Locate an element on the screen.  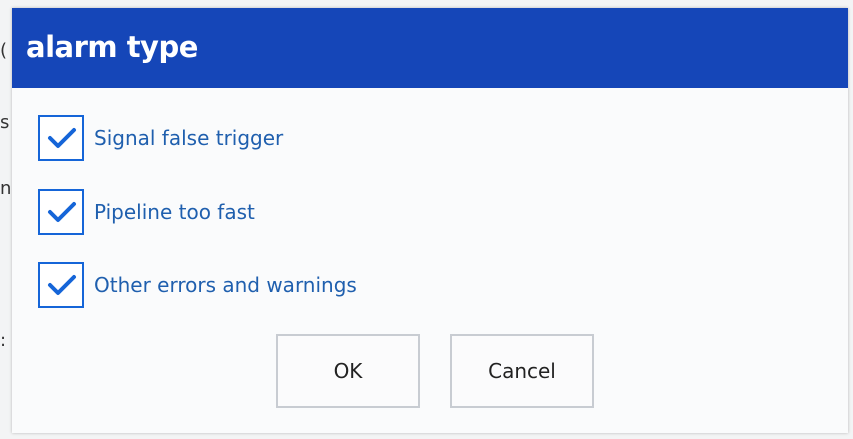
option-label: Other errors and warnings is located at coordinates (225, 285).